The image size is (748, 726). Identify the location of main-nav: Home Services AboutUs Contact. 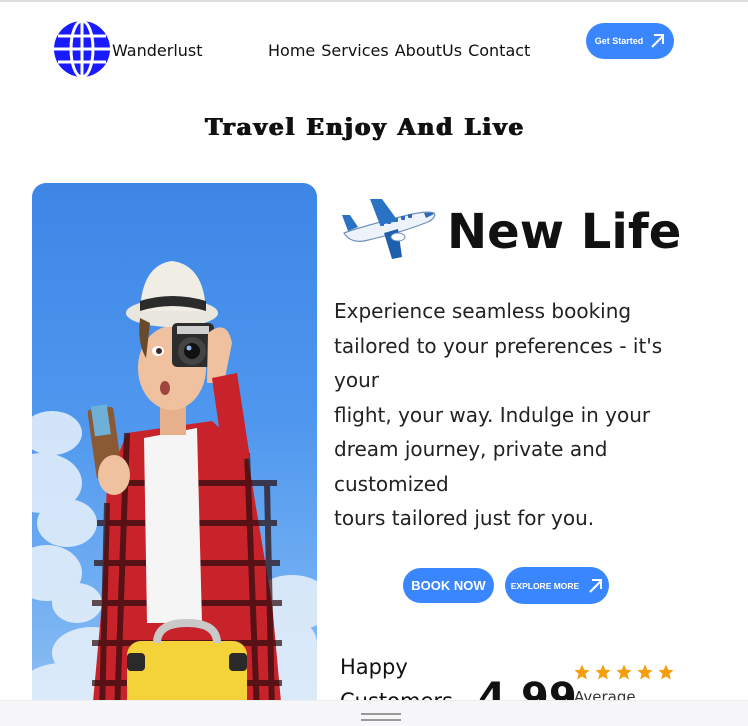
(399, 51).